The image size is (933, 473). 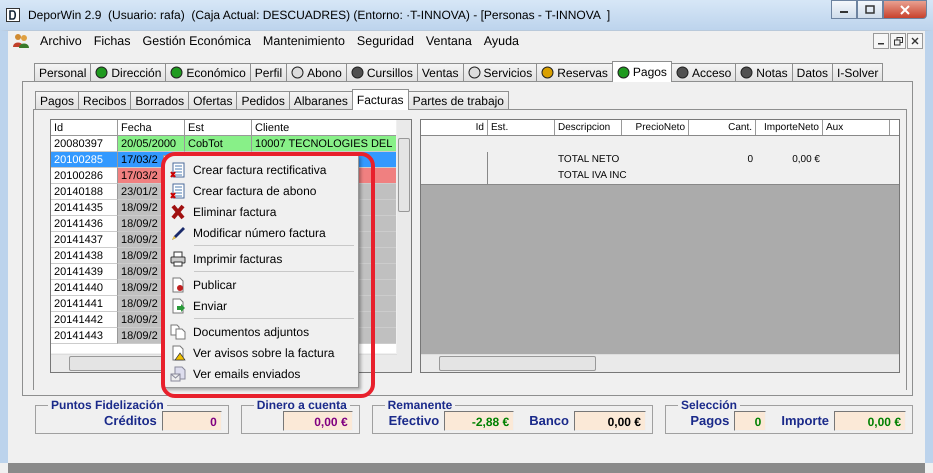 What do you see at coordinates (319, 15) in the screenshot?
I see `window-title: DeporWin 2.9 (Usuario: rafa) (Caja Actual: DESCUADRES) (Entorno: ·T-INNOVA) - [Personas - T-INNOVA ]` at bounding box center [319, 15].